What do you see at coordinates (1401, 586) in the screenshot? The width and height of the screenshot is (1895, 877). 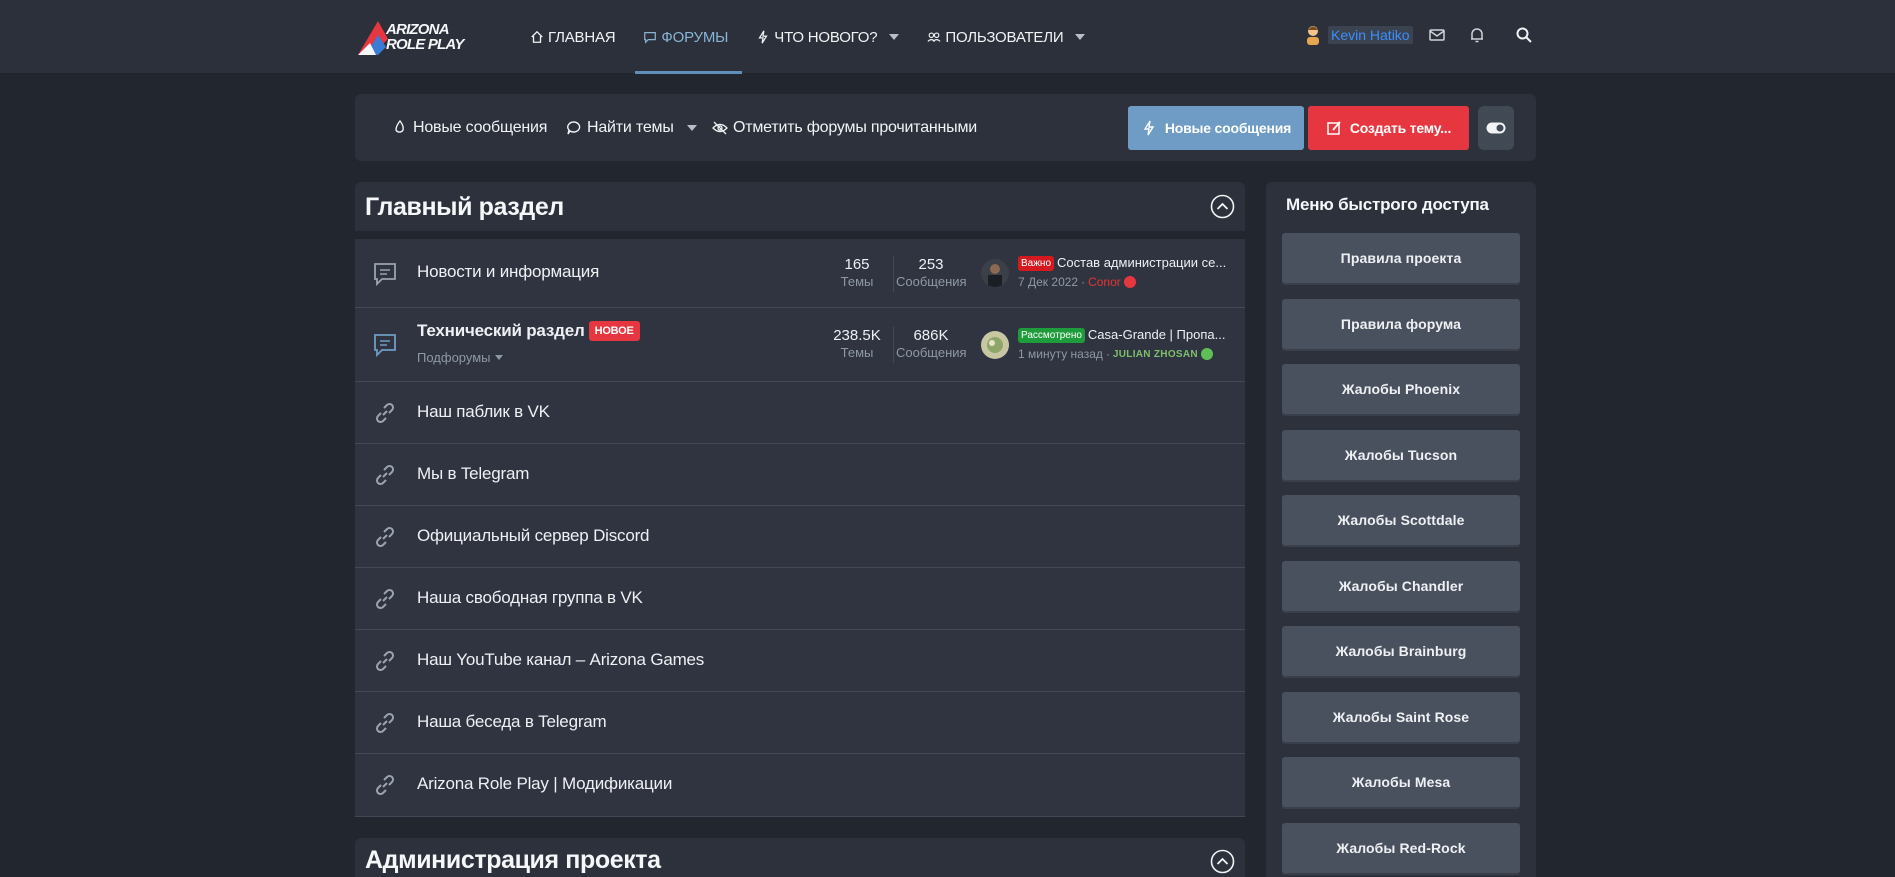 I see `quick-link-complaints-chandler: Жалобы Chandler` at bounding box center [1401, 586].